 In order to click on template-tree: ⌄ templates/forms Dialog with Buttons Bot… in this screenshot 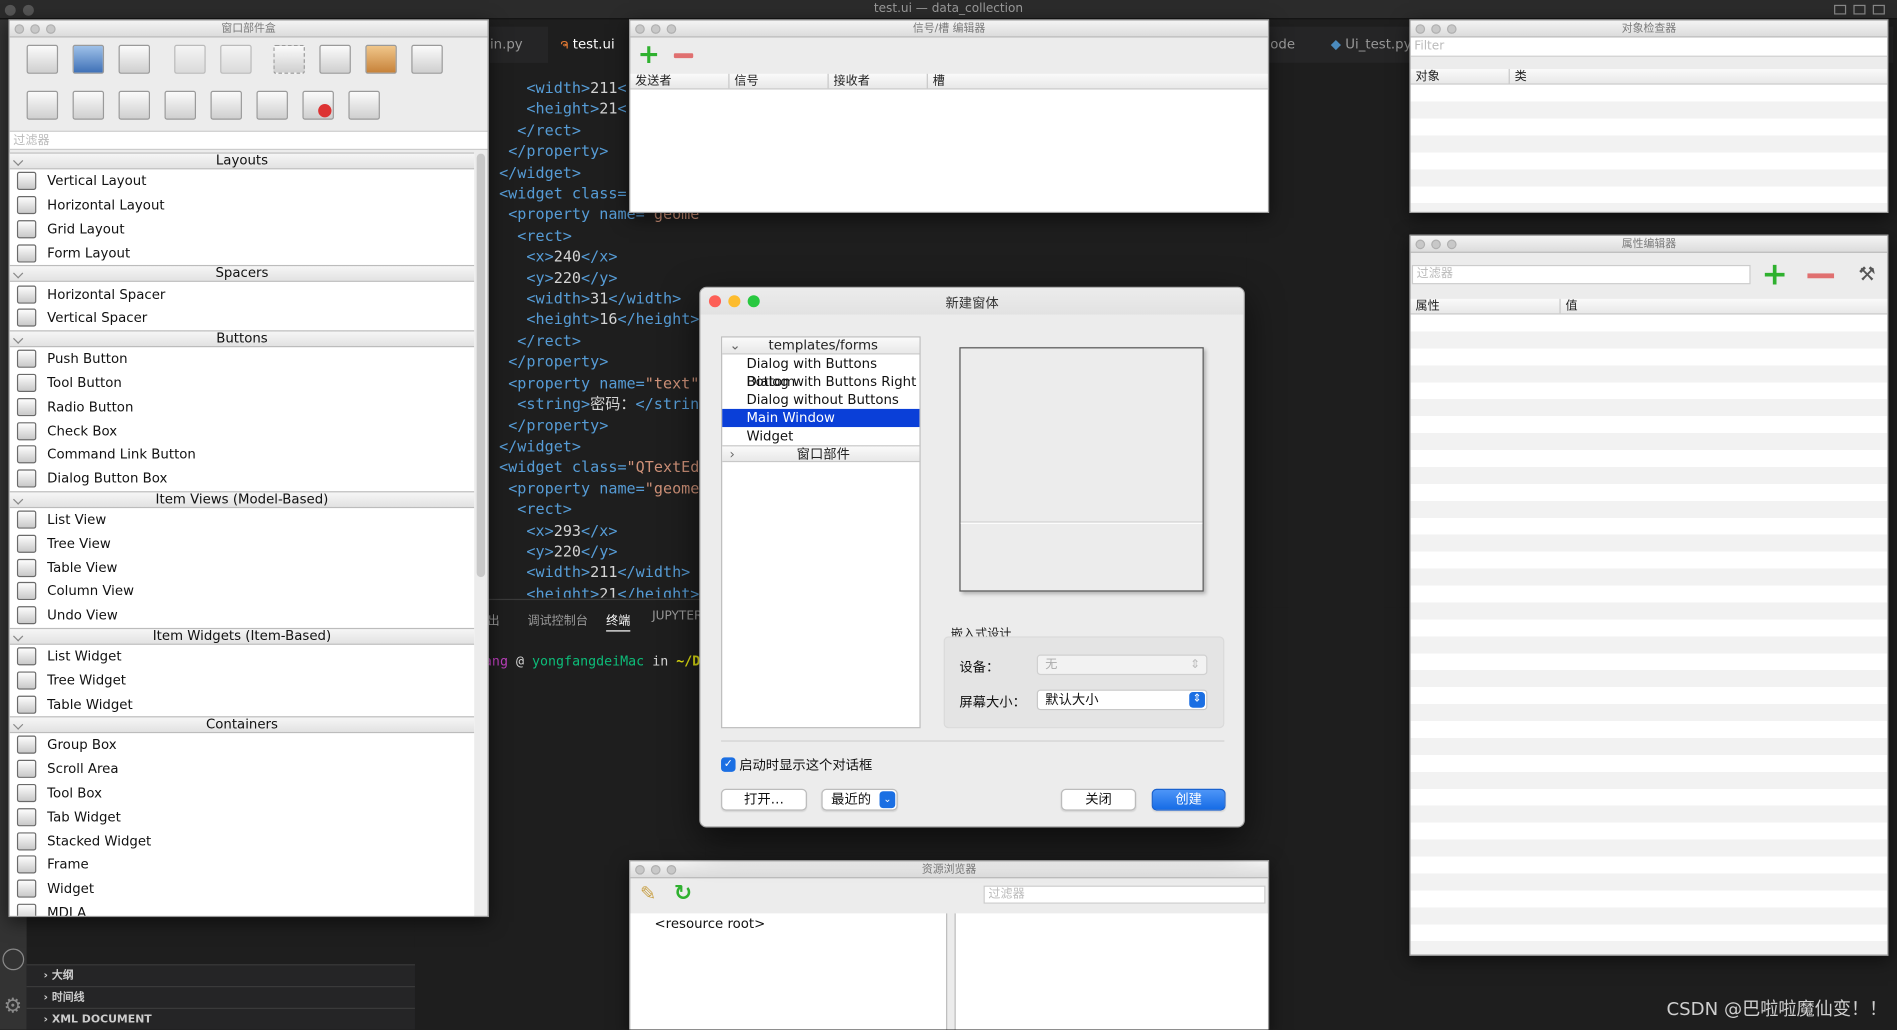, I will do `click(821, 532)`.